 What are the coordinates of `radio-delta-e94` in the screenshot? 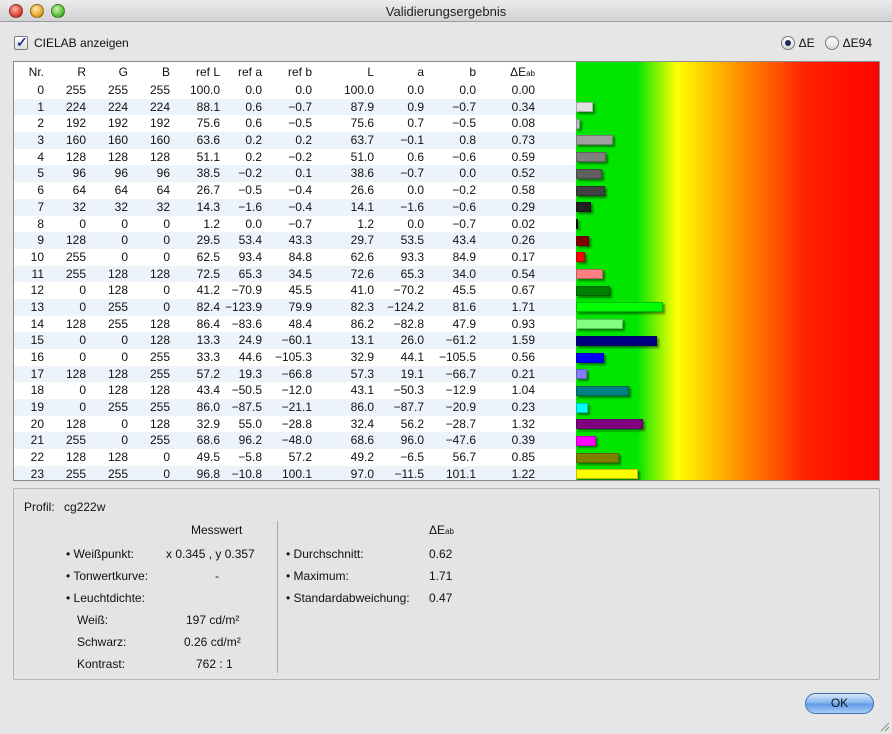 It's located at (831, 43).